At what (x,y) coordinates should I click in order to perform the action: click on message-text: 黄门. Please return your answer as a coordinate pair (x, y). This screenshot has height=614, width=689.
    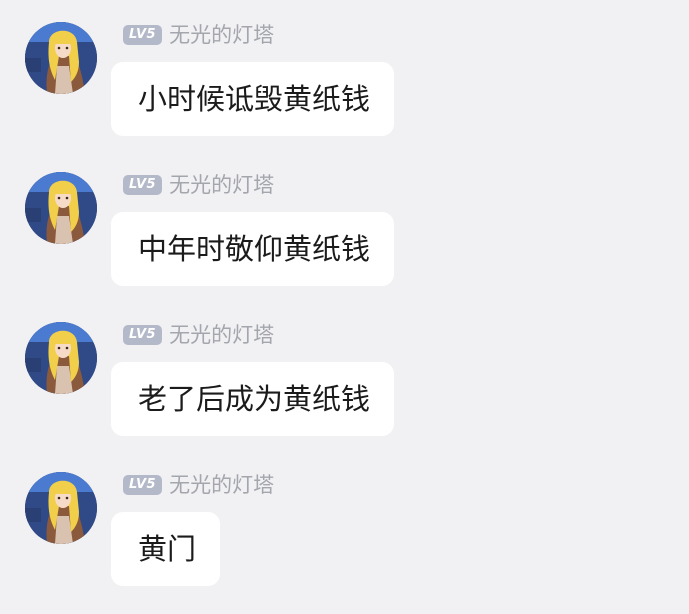
    Looking at the image, I should click on (167, 549).